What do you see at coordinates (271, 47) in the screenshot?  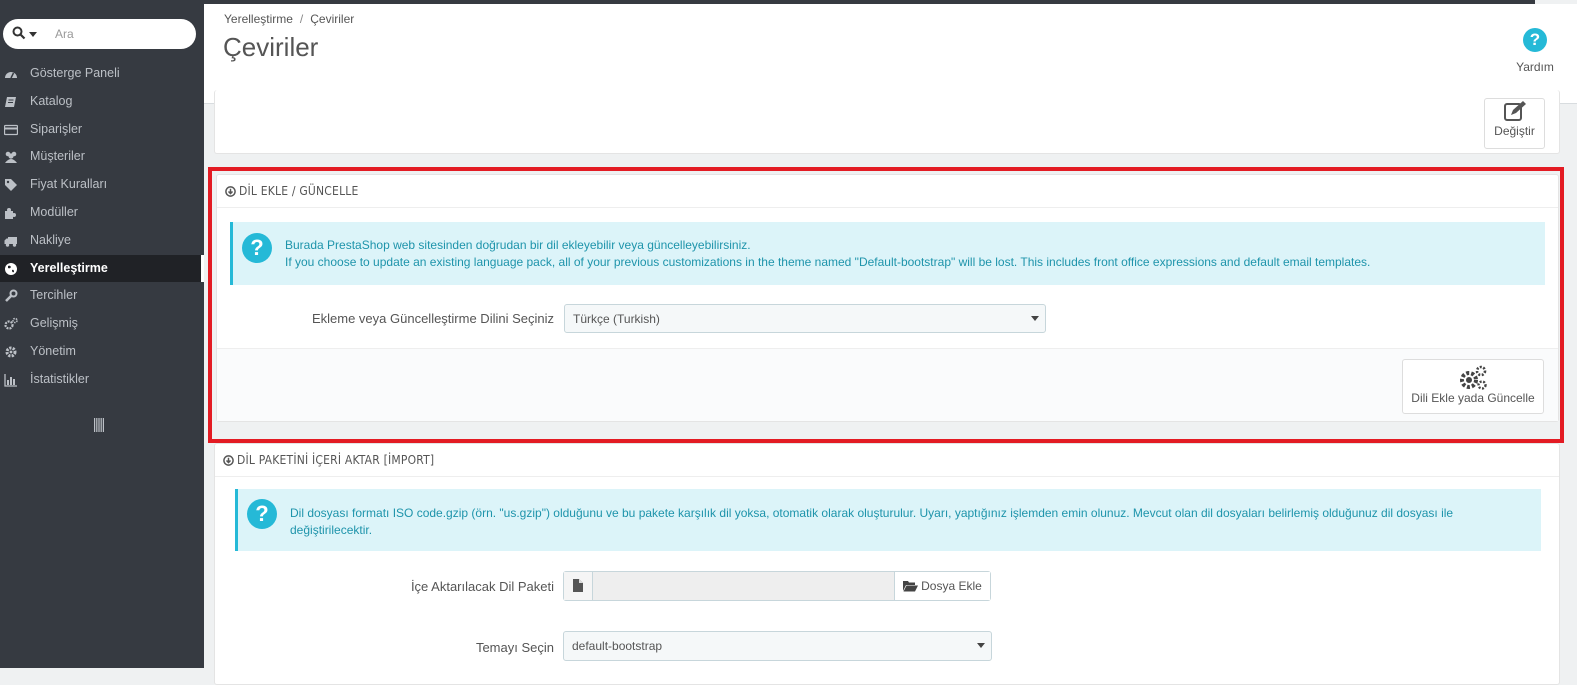 I see `page-title: Çeviriler` at bounding box center [271, 47].